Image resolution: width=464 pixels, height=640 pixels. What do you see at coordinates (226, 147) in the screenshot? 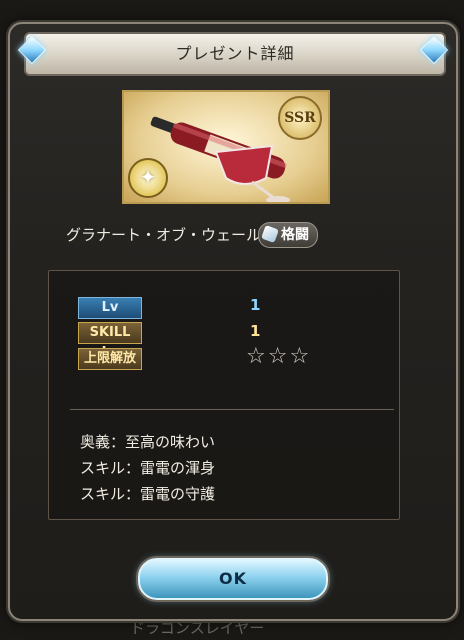
I see `item-image: SSR ✦` at bounding box center [226, 147].